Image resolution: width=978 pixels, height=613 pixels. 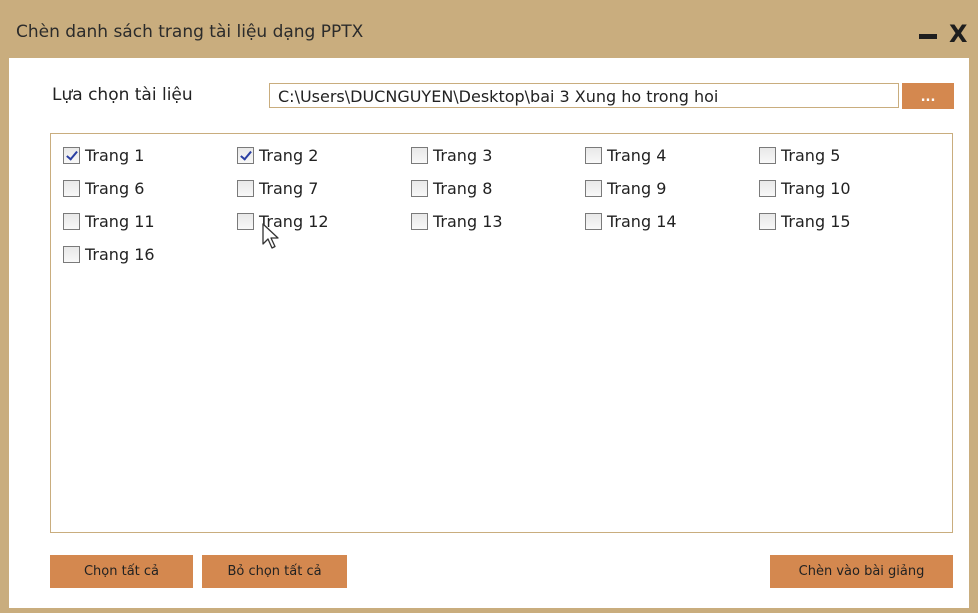 What do you see at coordinates (150, 188) in the screenshot?
I see `page-checkbox-item: Trang 6` at bounding box center [150, 188].